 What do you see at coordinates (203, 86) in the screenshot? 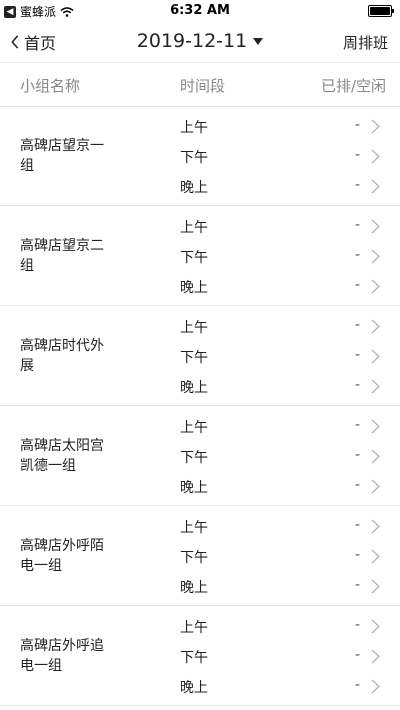
I see `header-time-slot: 时间段` at bounding box center [203, 86].